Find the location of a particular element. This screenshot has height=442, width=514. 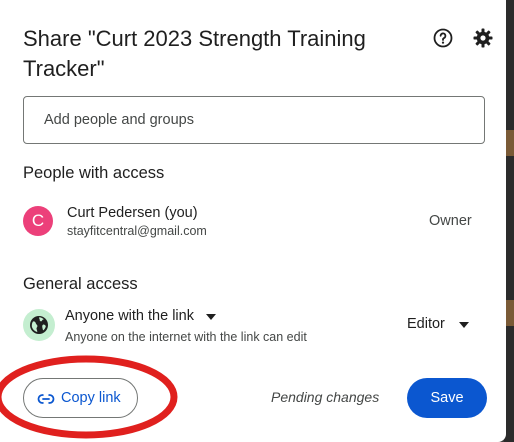

people-with-access-heading: People with access is located at coordinates (94, 173).